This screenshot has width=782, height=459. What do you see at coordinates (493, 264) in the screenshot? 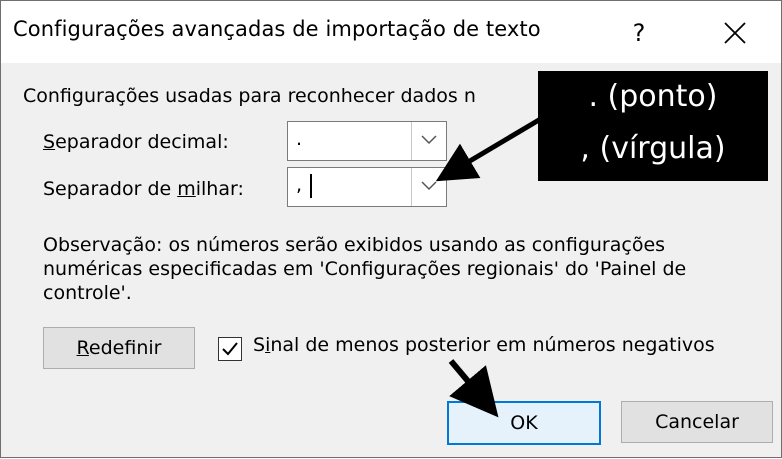
I see `annotation-arrows` at bounding box center [493, 264].